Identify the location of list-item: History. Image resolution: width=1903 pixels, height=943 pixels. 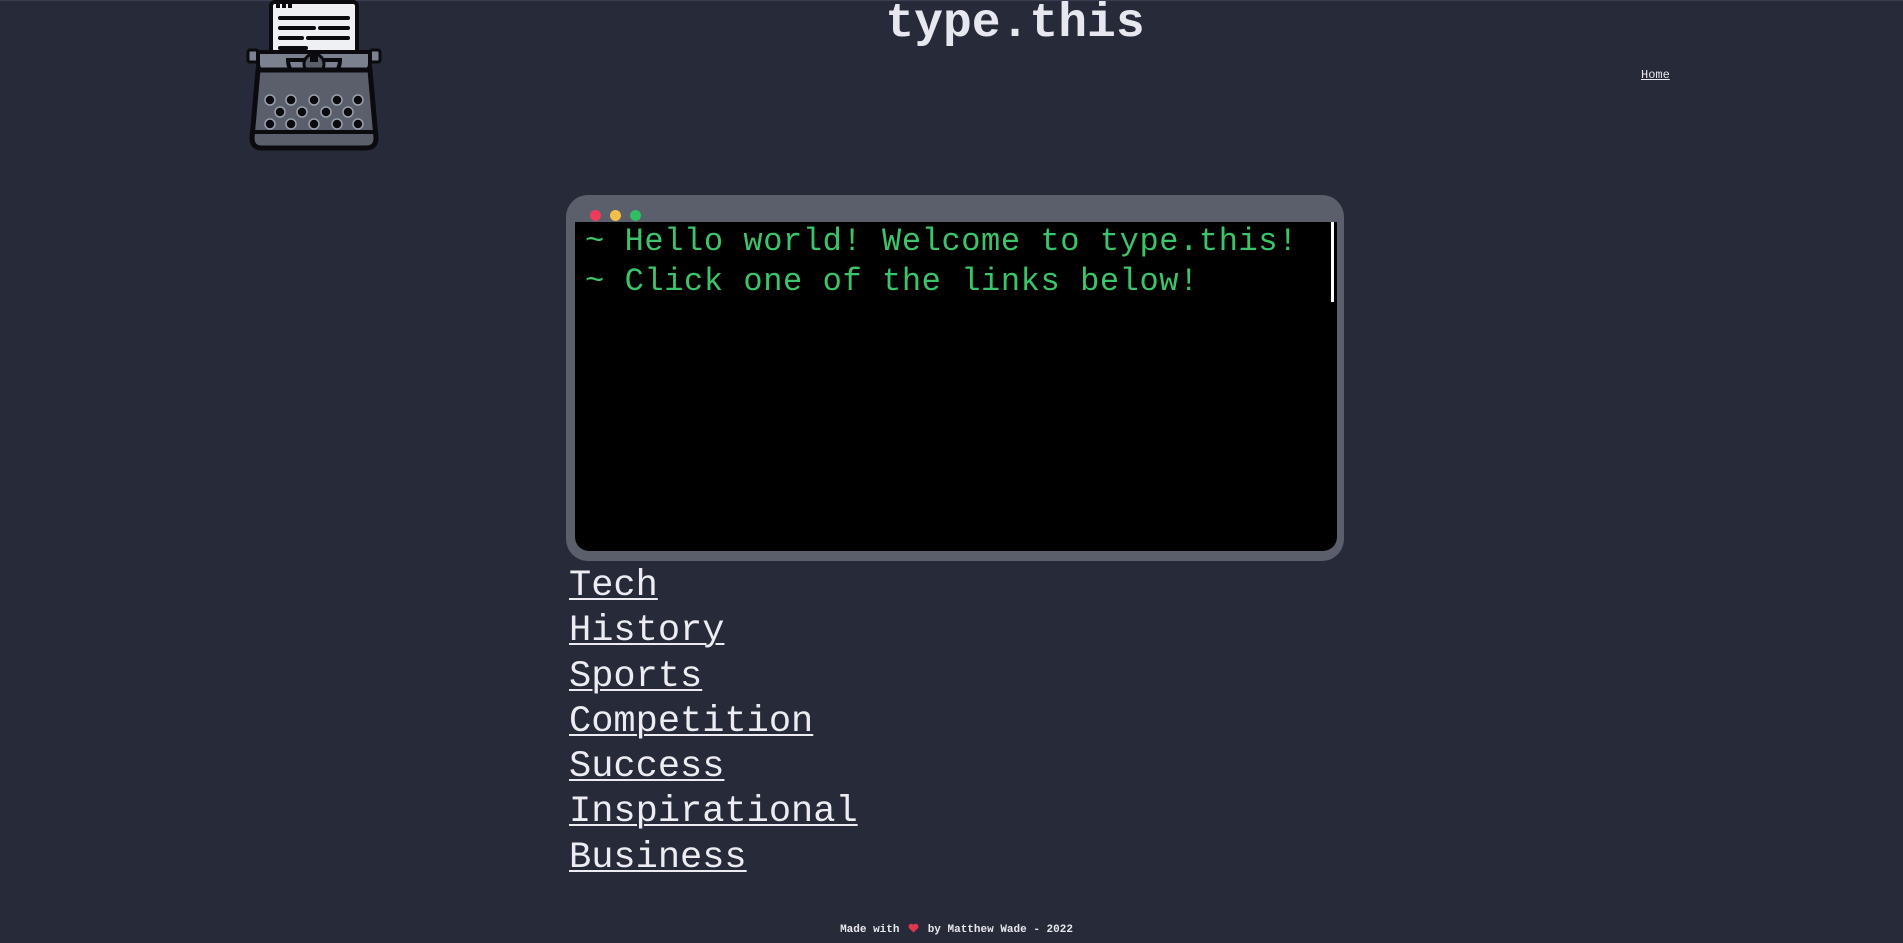
(713, 630).